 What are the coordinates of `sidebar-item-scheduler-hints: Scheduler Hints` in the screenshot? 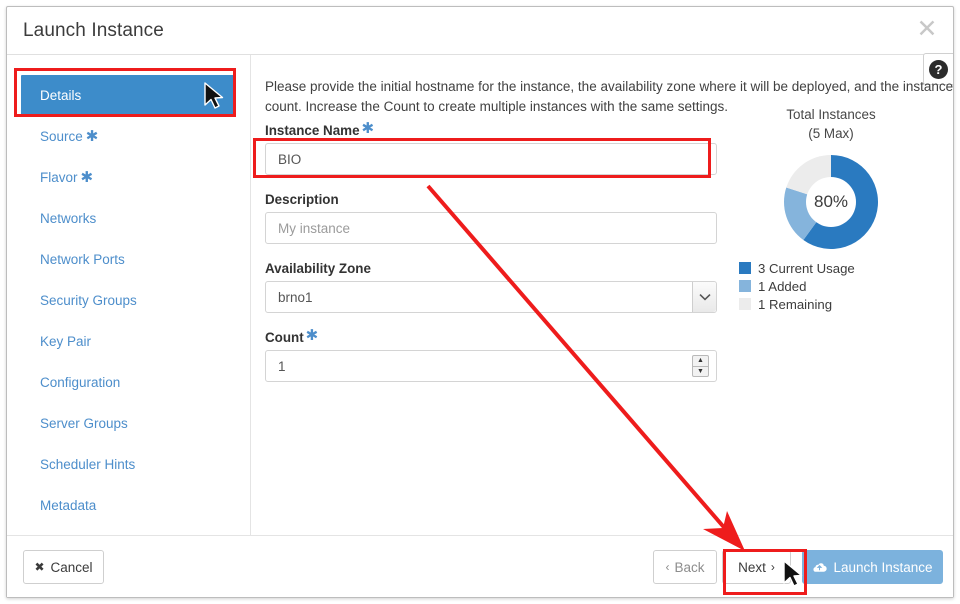 It's located at (128, 464).